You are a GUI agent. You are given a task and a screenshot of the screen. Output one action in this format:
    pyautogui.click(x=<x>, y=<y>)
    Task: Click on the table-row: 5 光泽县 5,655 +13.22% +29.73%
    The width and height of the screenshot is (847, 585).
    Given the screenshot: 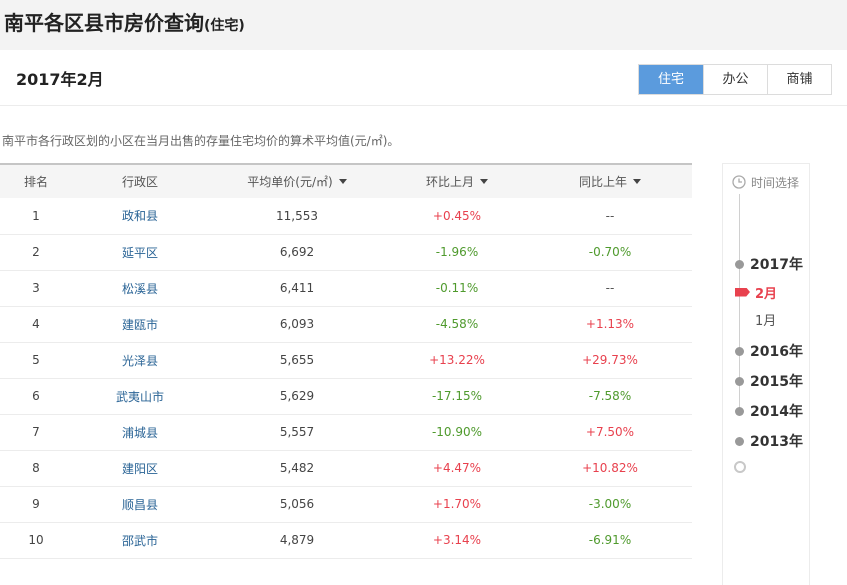 What is the action you would take?
    pyautogui.click(x=346, y=360)
    